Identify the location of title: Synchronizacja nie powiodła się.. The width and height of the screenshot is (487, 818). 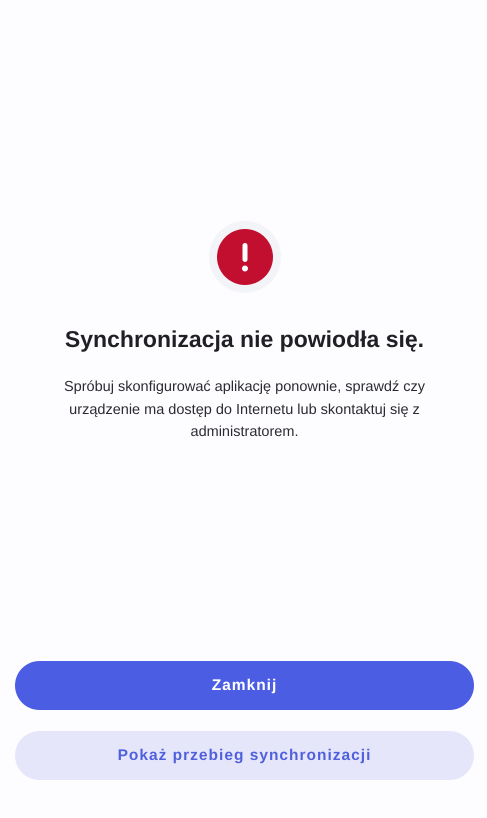
(244, 339).